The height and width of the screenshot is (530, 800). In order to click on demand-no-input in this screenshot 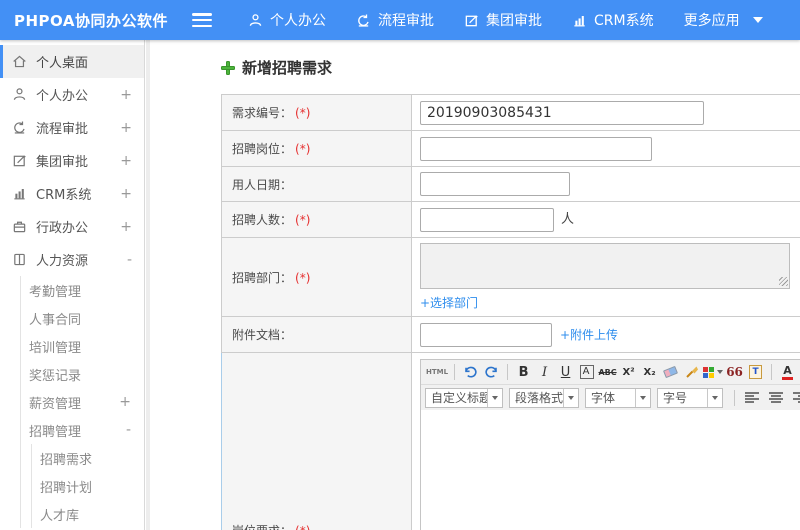, I will do `click(562, 112)`.